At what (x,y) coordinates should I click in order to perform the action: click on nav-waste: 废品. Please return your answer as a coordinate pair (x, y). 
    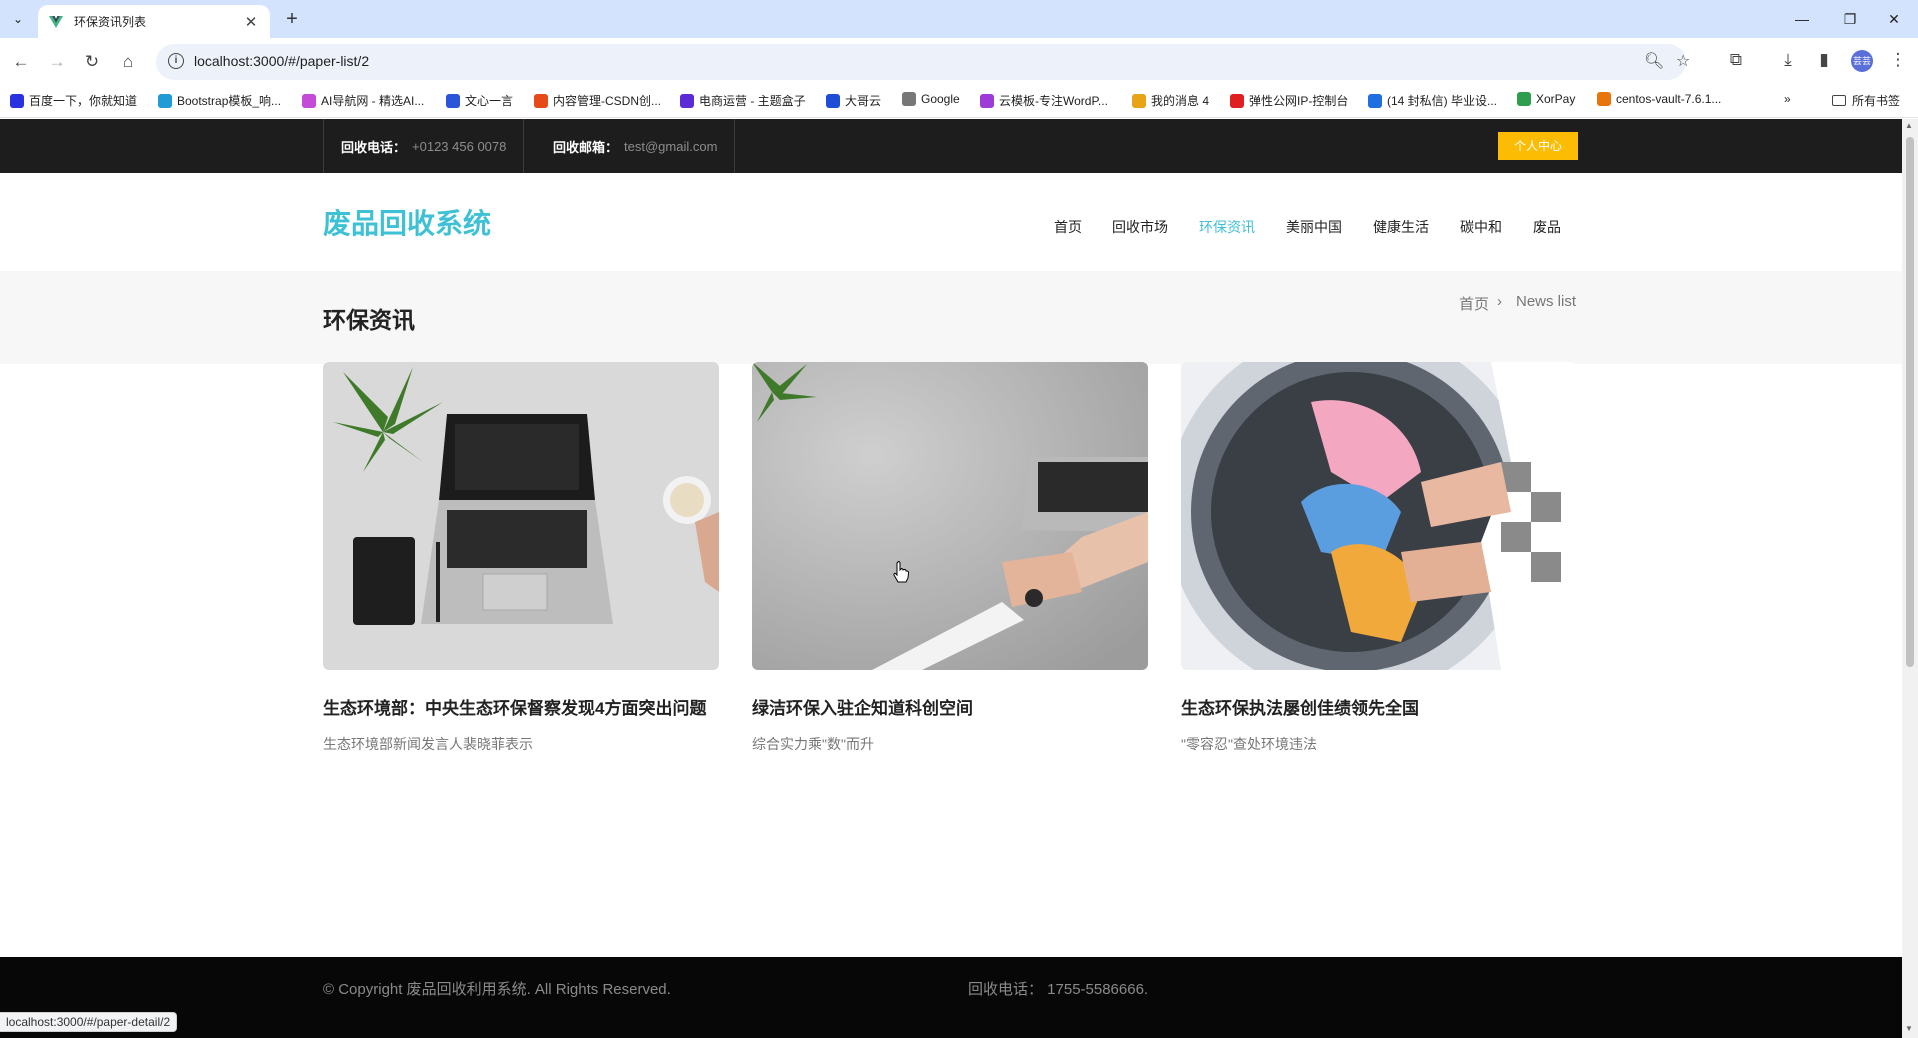
    Looking at the image, I should click on (1547, 227).